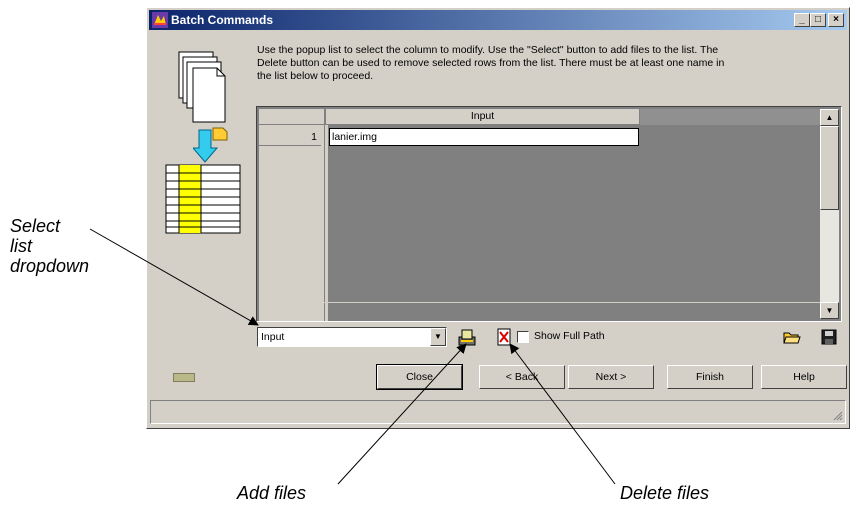  Describe the element at coordinates (326, 223) in the screenshot. I see `column-divider` at that location.